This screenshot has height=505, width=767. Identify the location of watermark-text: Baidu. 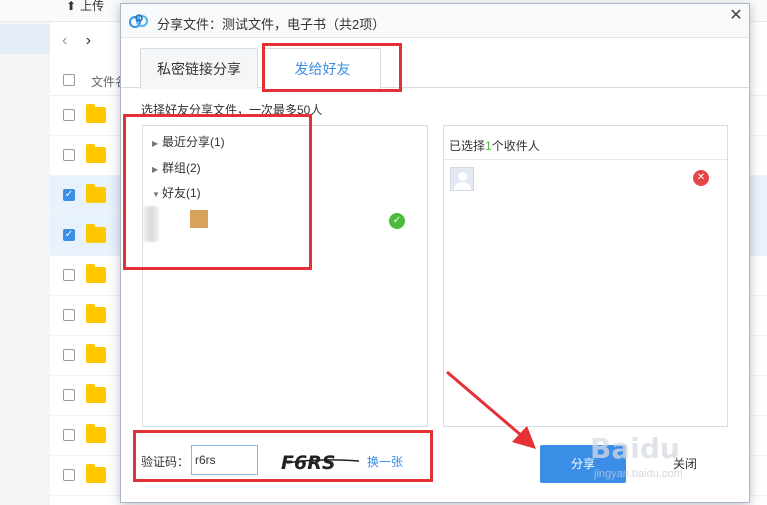
(635, 448).